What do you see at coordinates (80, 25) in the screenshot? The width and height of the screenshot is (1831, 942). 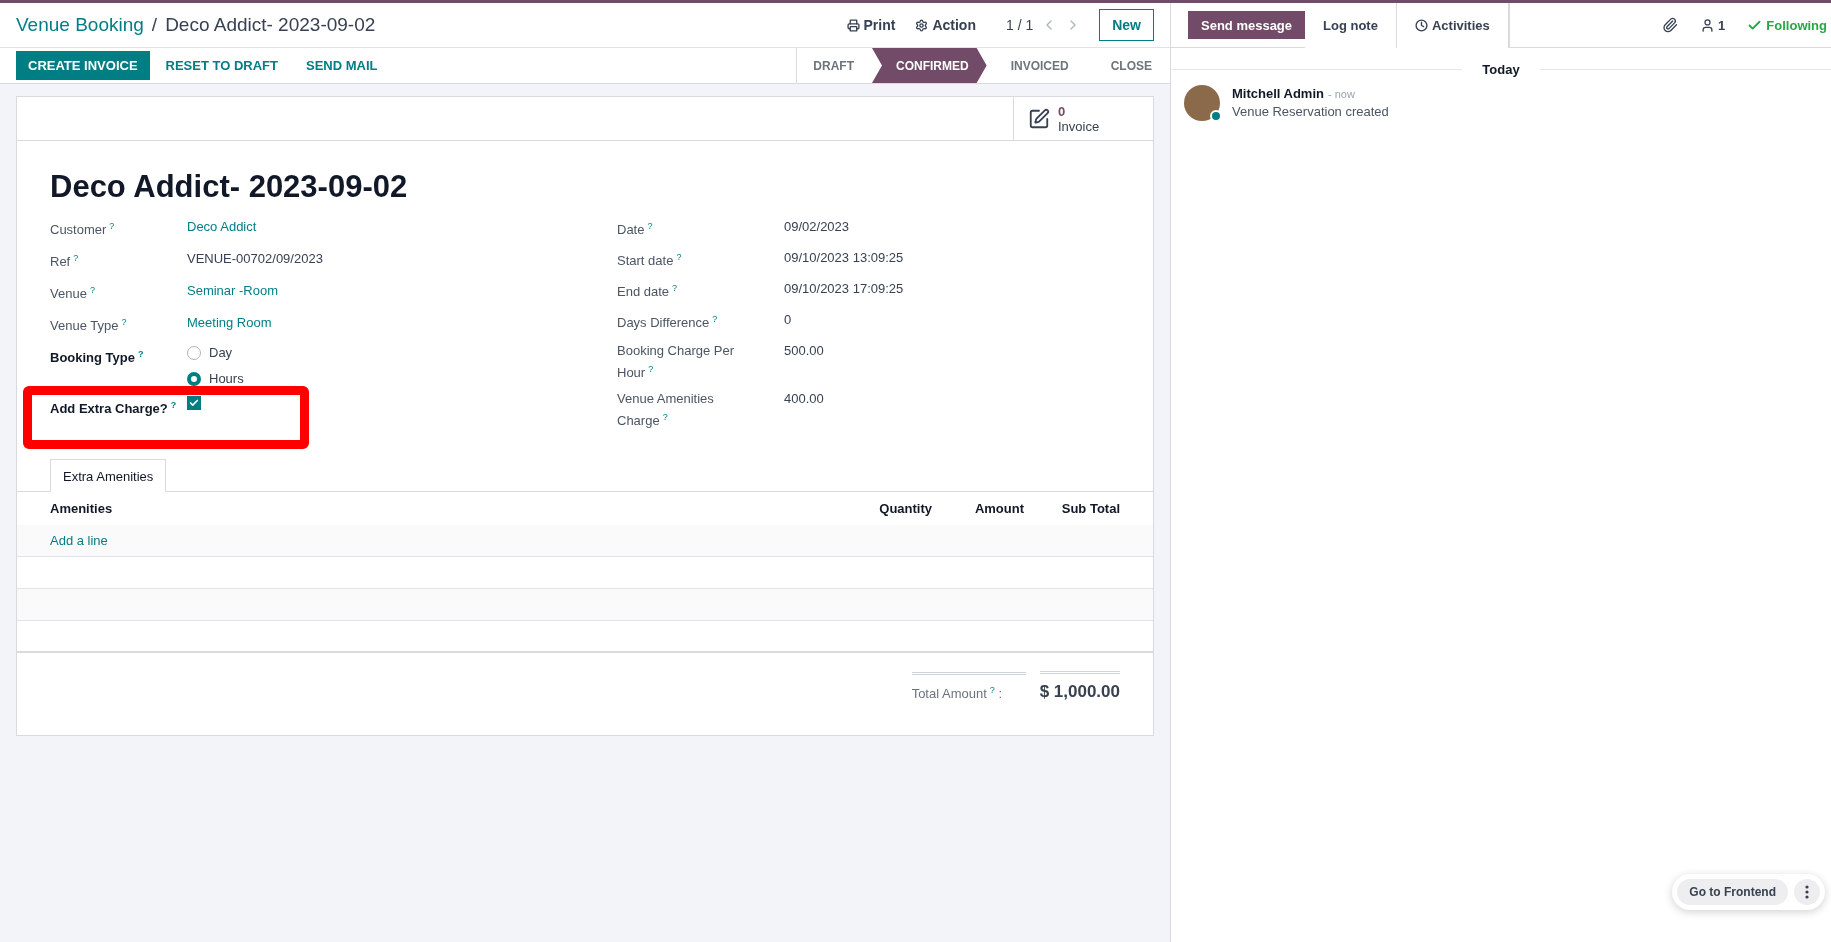 I see `breadcrumb-link: Venue Booking` at bounding box center [80, 25].